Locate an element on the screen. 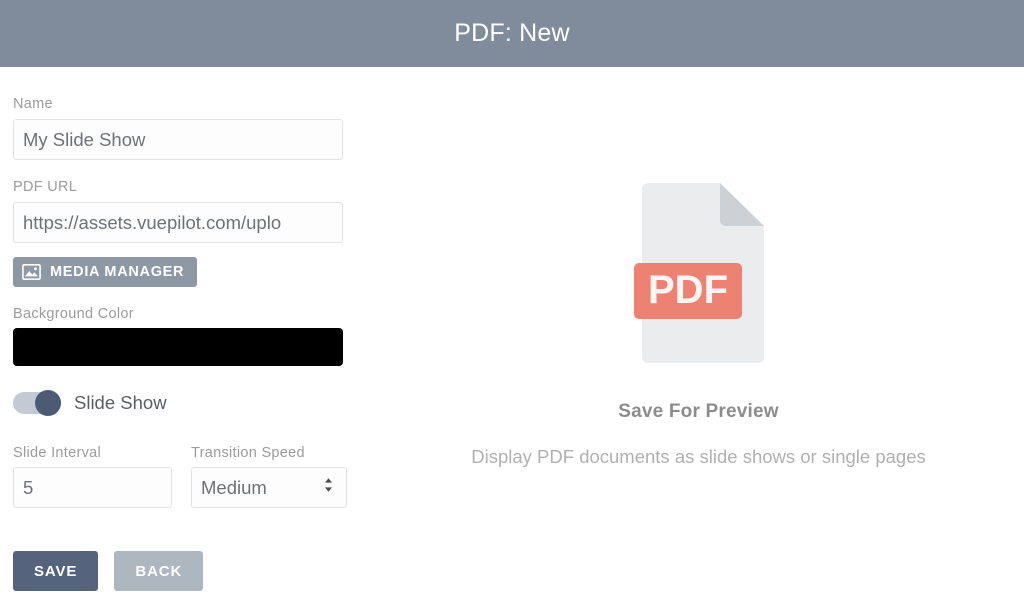 This screenshot has width=1024, height=609. slide-interval-input: 5 is located at coordinates (92, 487).